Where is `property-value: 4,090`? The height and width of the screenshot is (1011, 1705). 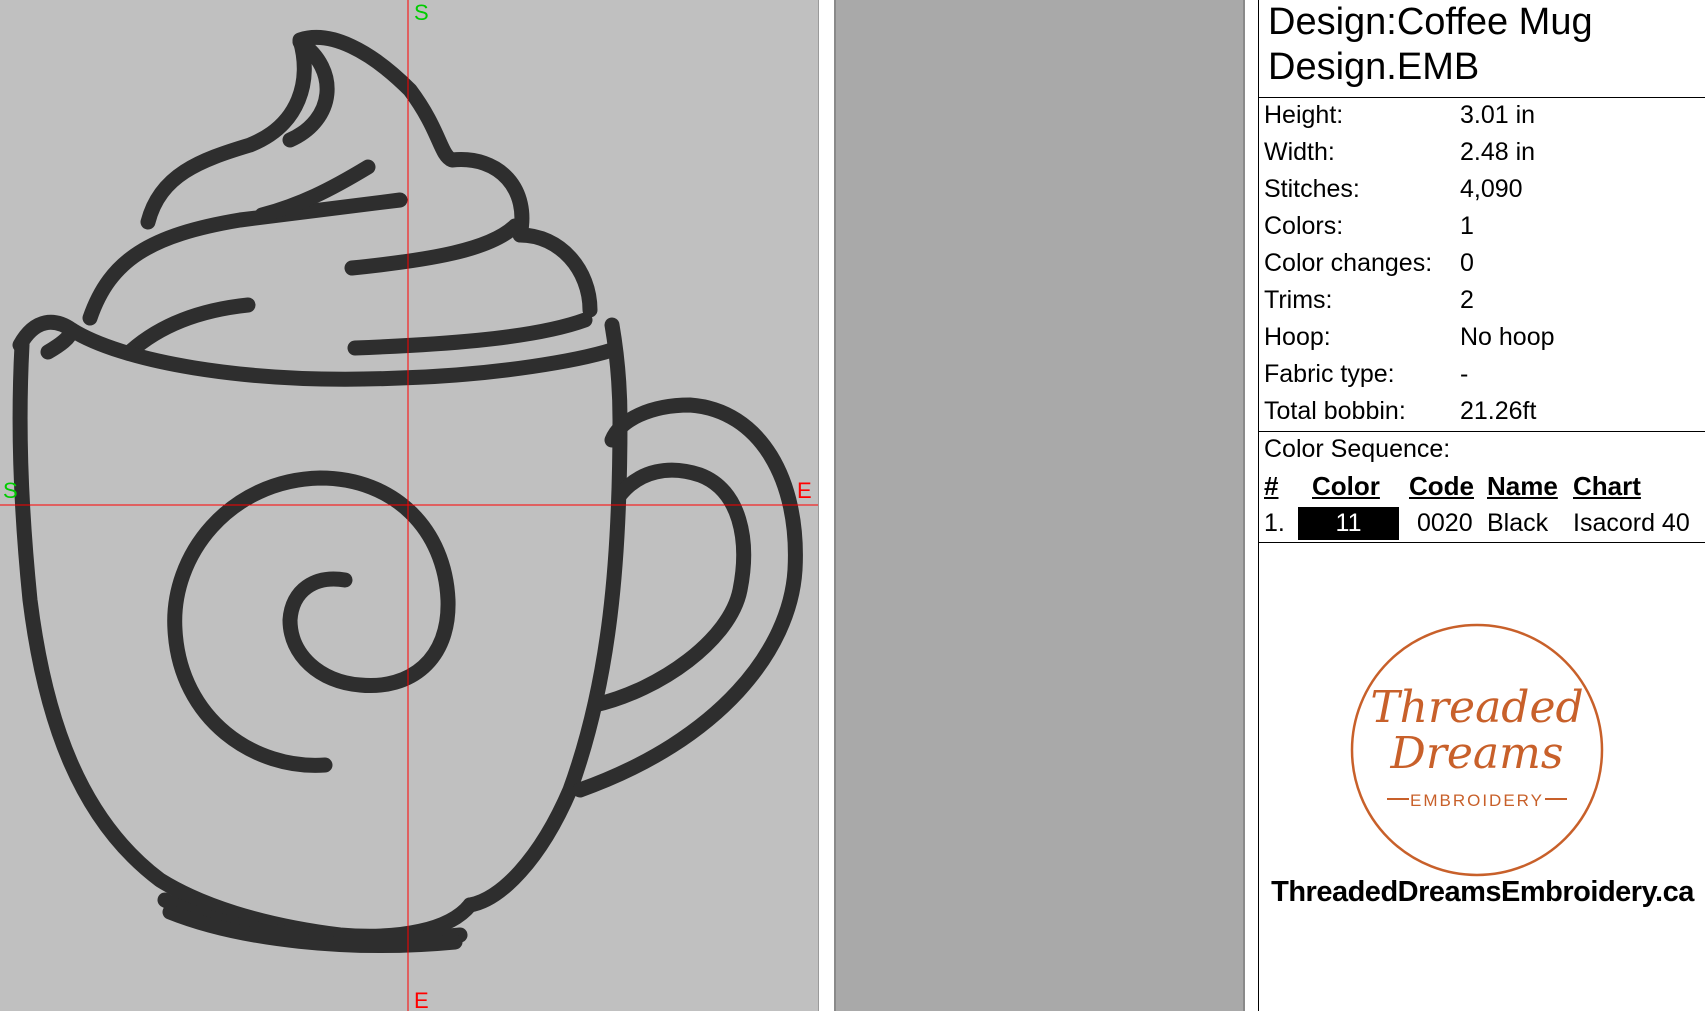
property-value: 4,090 is located at coordinates (1491, 189).